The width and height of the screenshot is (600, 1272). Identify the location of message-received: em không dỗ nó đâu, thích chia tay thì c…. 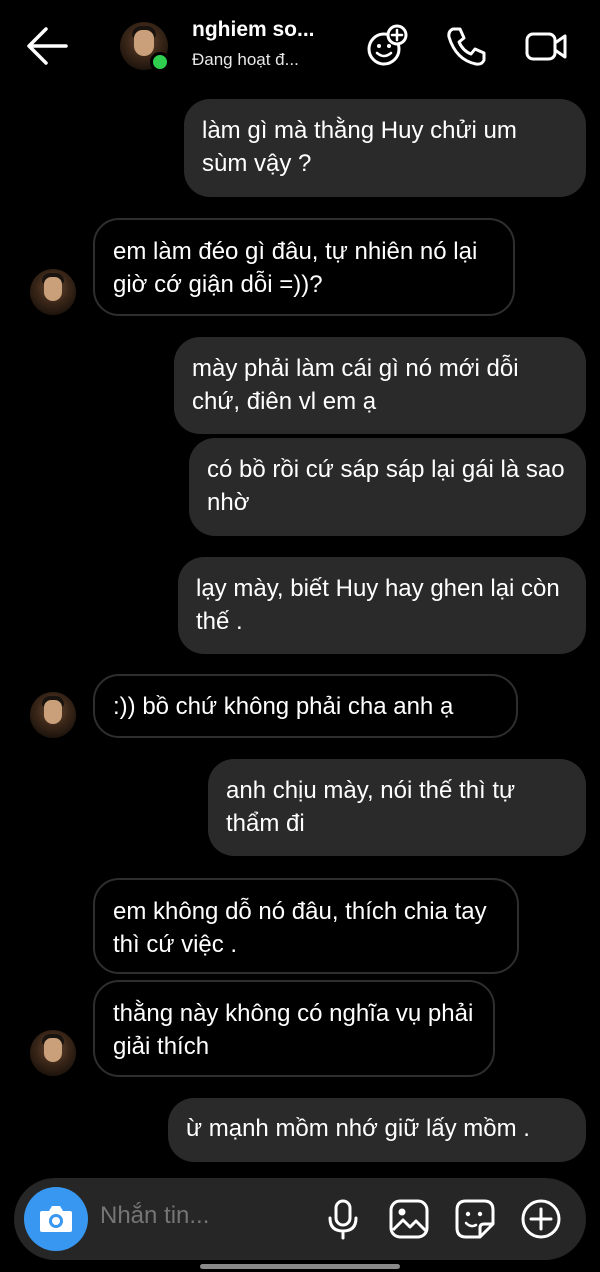
(306, 926).